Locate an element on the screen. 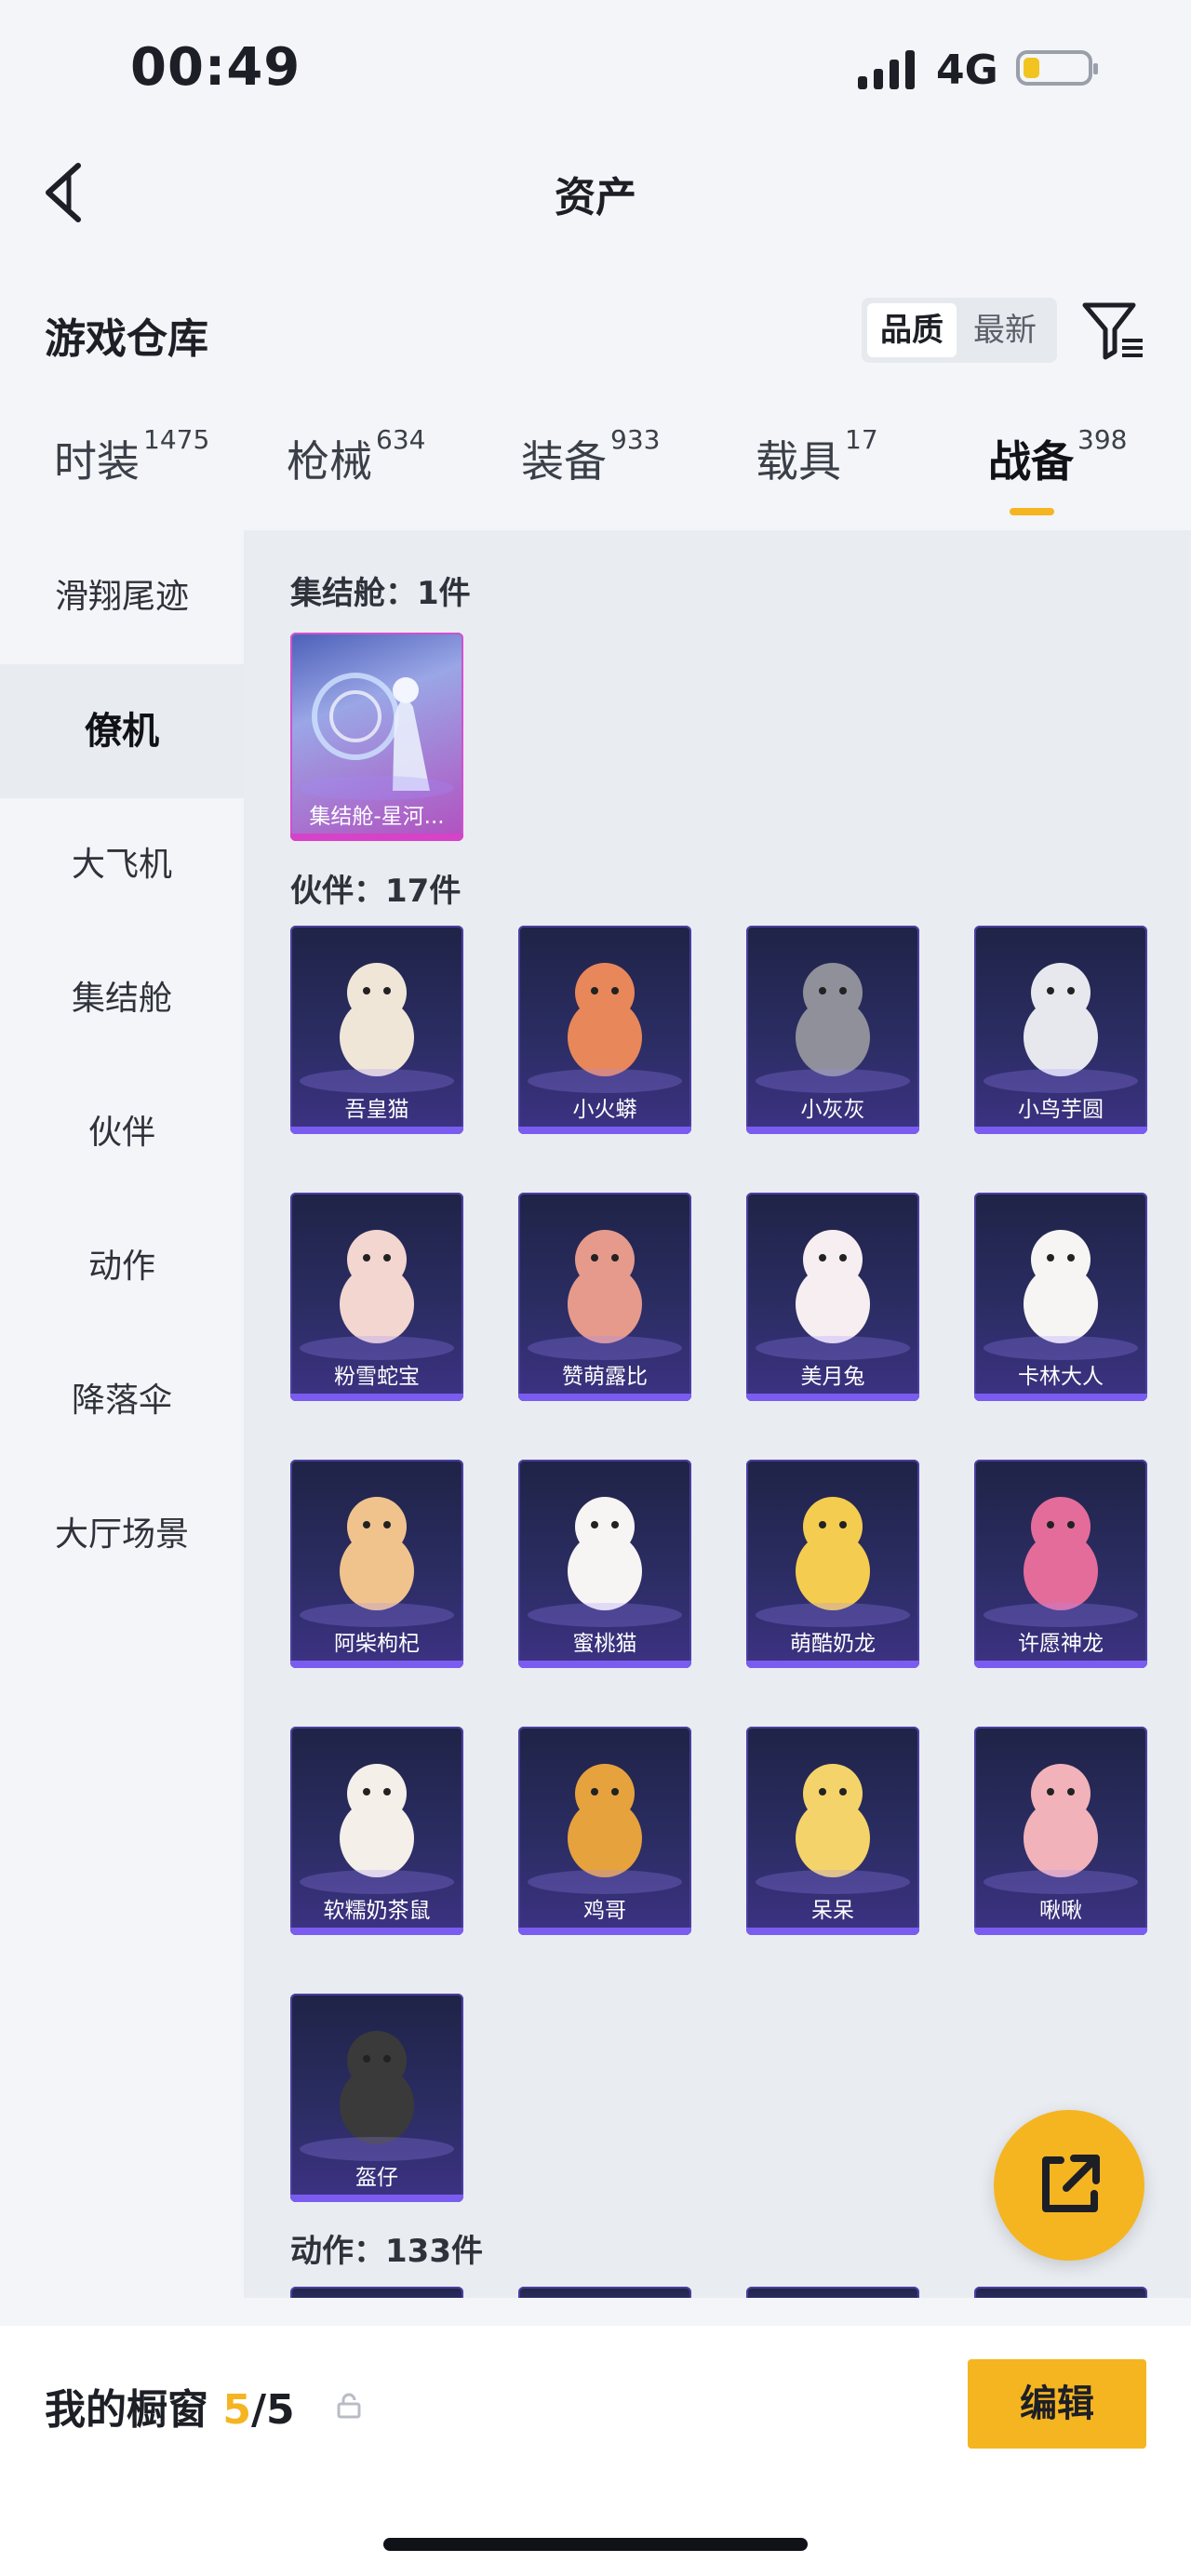 This screenshot has height=2576, width=1191. item-card: 吾皇猫 is located at coordinates (376, 1030).